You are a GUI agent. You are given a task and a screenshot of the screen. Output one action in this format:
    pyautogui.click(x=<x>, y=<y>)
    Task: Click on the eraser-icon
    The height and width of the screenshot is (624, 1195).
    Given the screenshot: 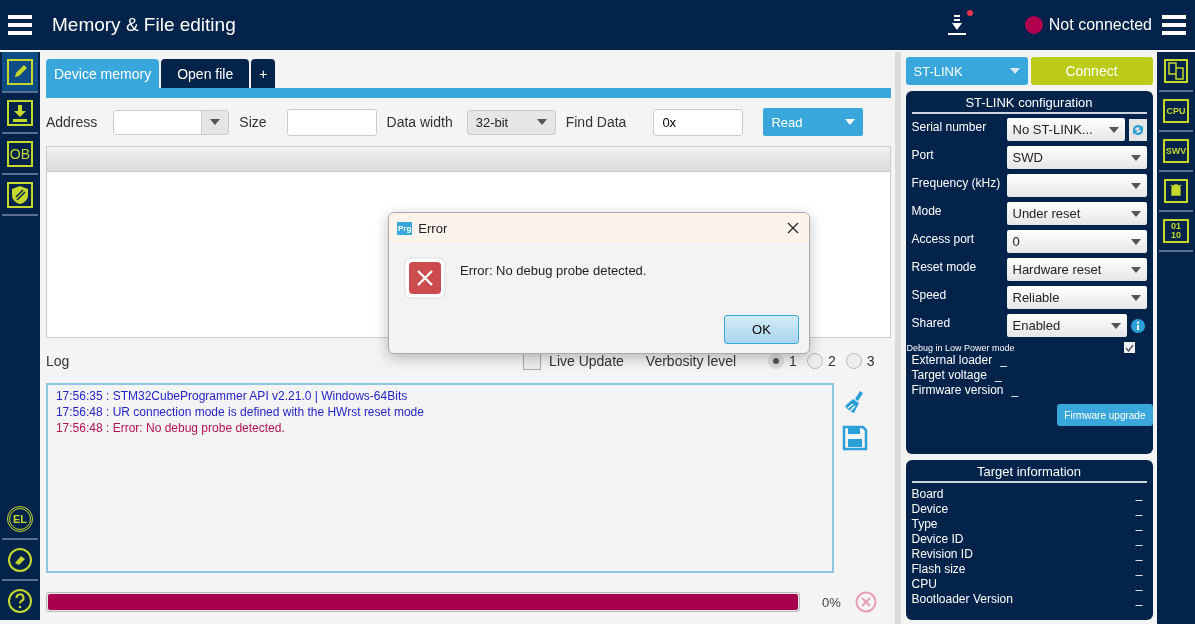 What is the action you would take?
    pyautogui.click(x=19, y=559)
    